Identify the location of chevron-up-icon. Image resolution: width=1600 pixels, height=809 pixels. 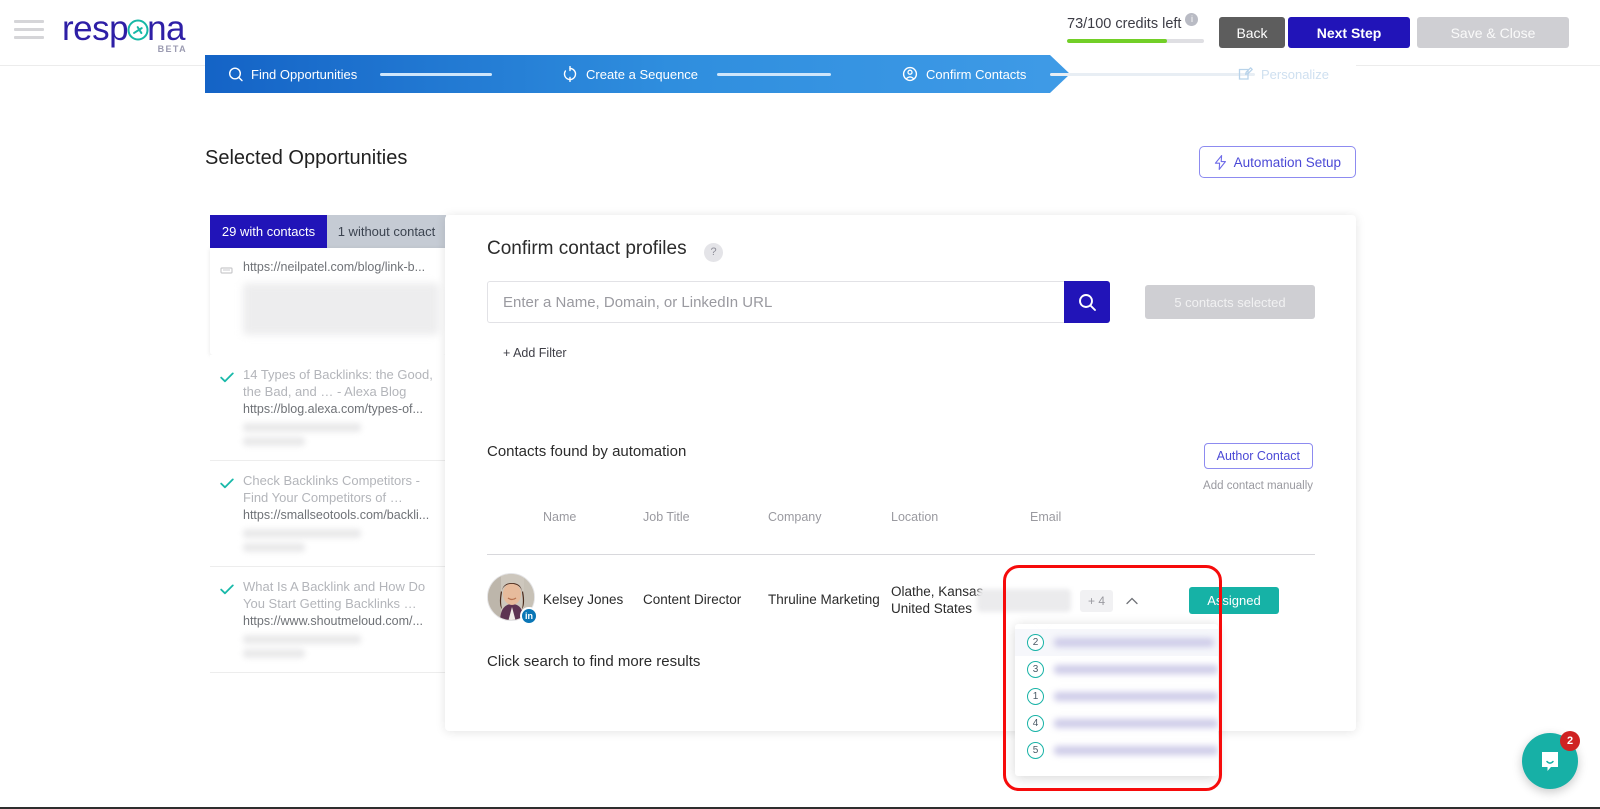
(1132, 601).